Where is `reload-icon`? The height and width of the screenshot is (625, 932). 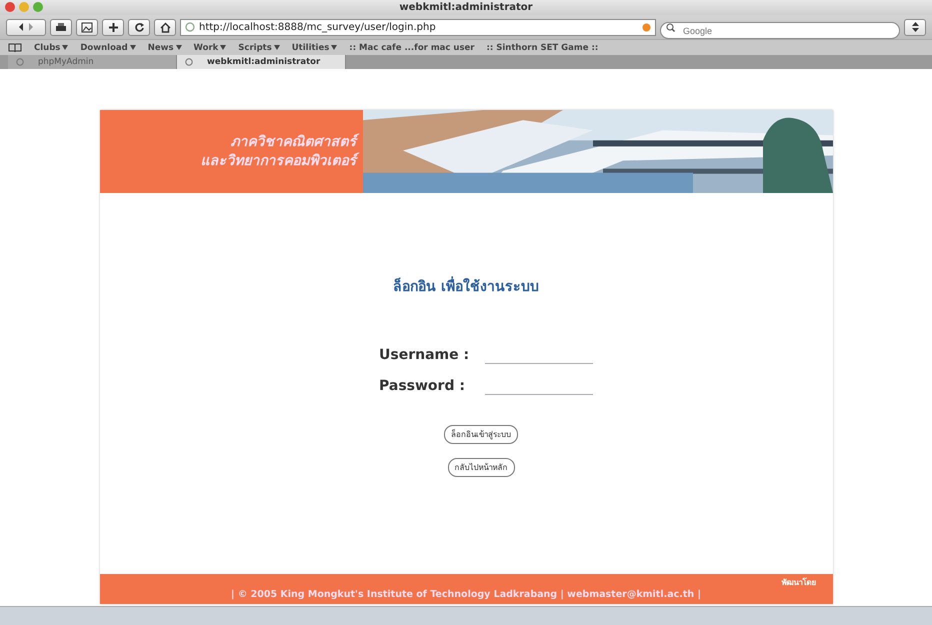
reload-icon is located at coordinates (139, 27).